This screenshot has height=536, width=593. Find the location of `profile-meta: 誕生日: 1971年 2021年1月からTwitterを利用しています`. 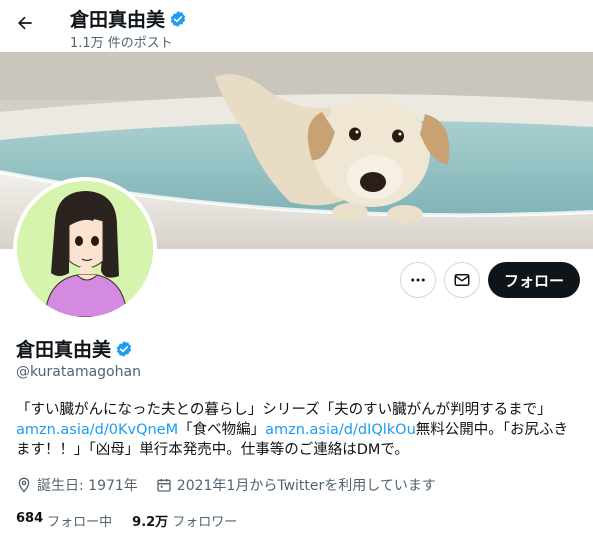

profile-meta: 誕生日: 1971年 2021年1月からTwitterを利用しています is located at coordinates (226, 485).